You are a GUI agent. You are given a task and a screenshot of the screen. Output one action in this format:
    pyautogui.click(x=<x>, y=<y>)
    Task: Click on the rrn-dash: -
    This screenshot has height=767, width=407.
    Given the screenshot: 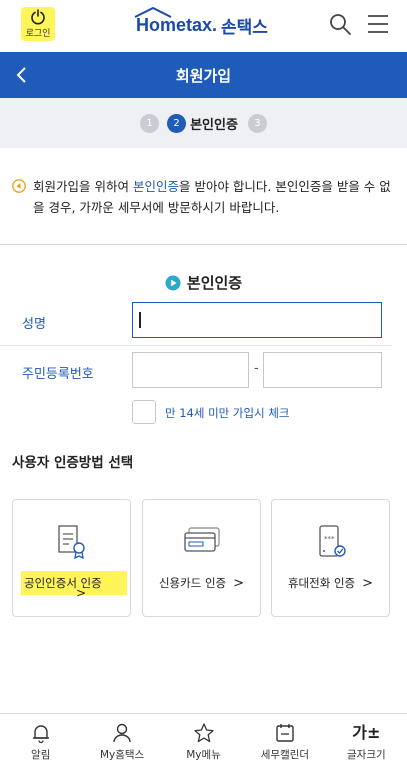 What is the action you would take?
    pyautogui.click(x=256, y=368)
    